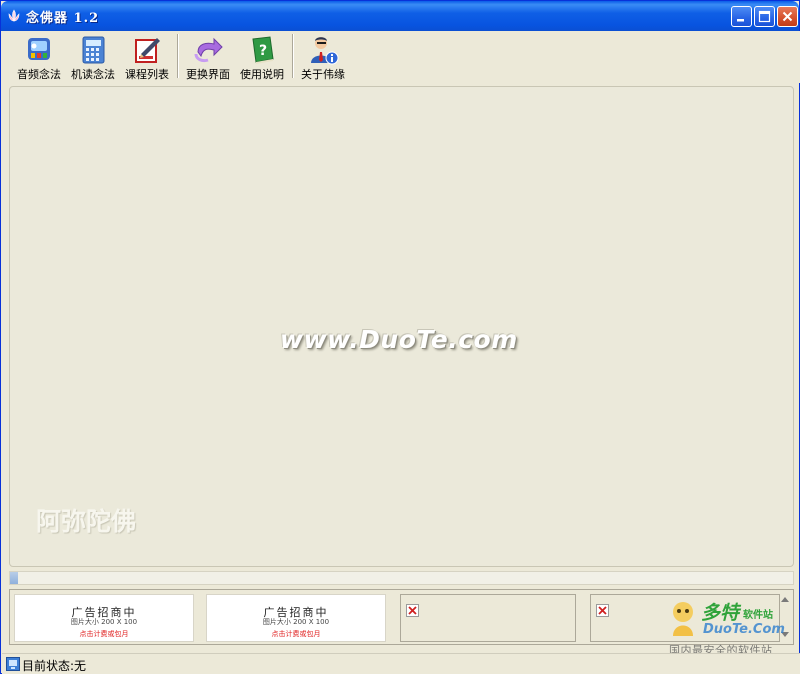 The height and width of the screenshot is (674, 800). What do you see at coordinates (54, 666) in the screenshot?
I see `status-text: 目前状态:无` at bounding box center [54, 666].